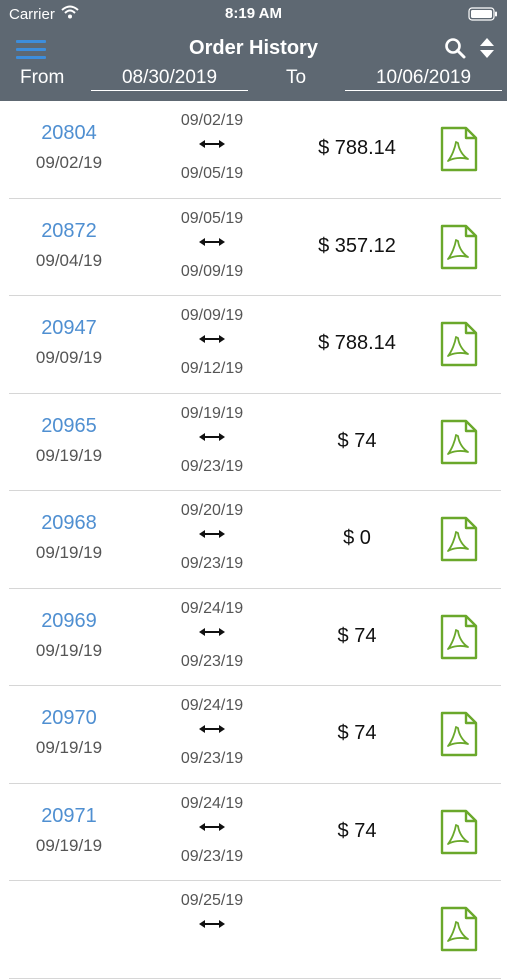  I want to click on order-date: 09/02/19, so click(69, 162).